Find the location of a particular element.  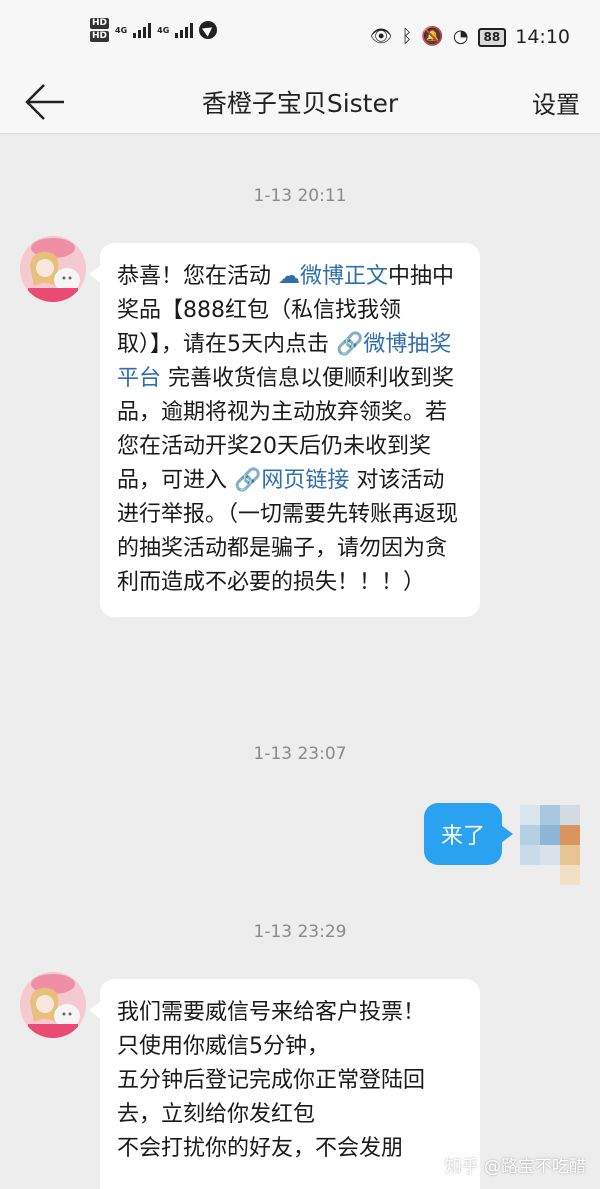

status-bar: HD HD 4G 4G 👁 ᛒ 🔕 ◔ 88 14:10 is located at coordinates (300, 35).